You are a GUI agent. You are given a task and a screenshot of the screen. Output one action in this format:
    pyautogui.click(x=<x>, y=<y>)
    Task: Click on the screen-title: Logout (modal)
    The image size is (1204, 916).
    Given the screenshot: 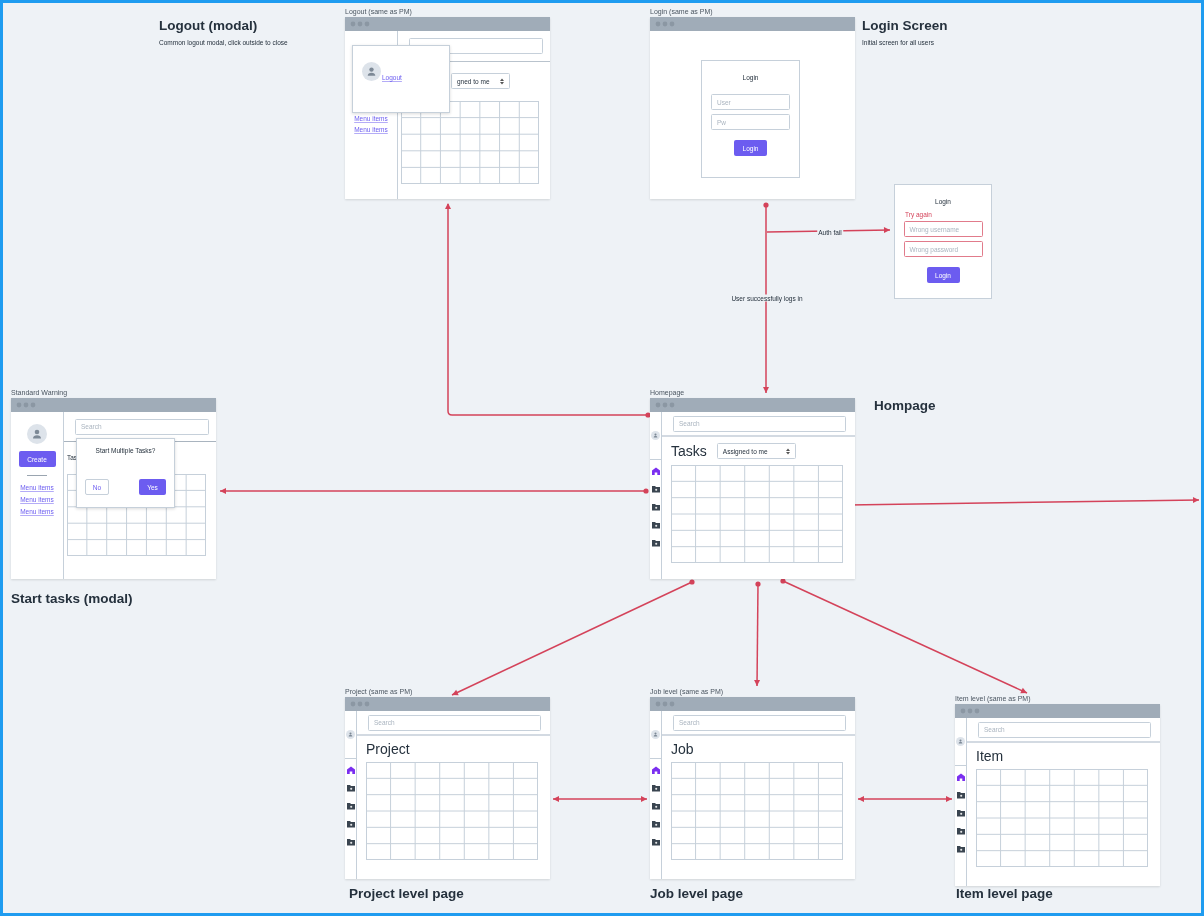 What is the action you would take?
    pyautogui.click(x=209, y=25)
    